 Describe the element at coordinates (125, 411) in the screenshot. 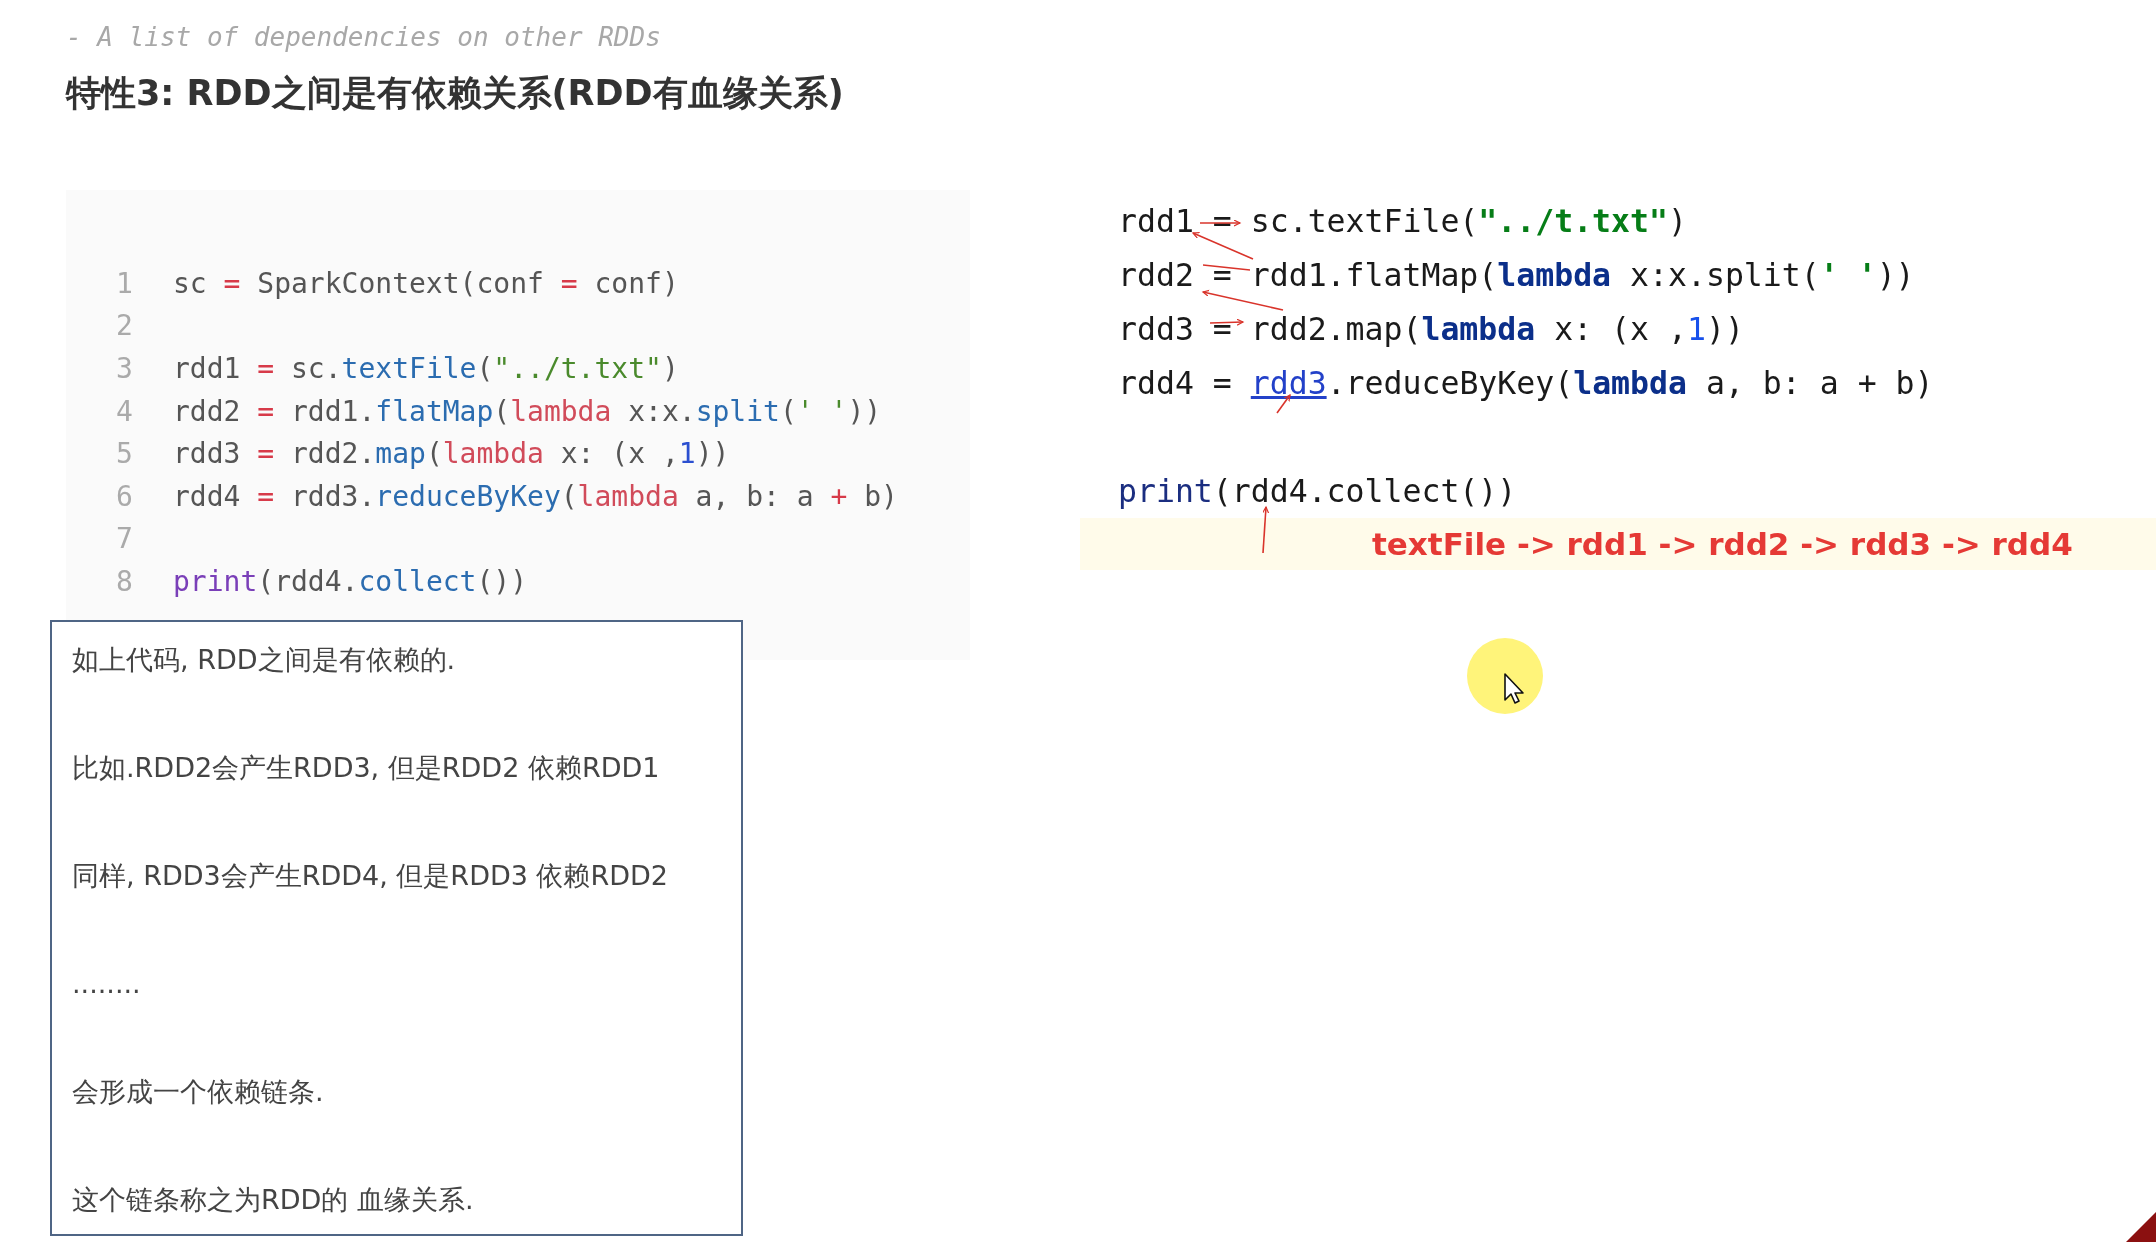

I see `line-number: 4` at that location.